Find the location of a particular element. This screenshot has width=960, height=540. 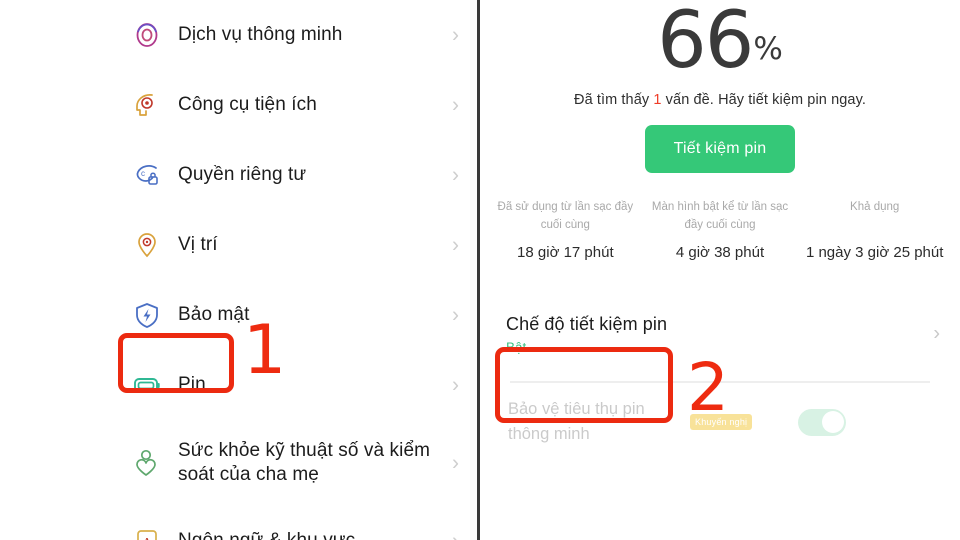

smart-battery-title: Bảo vệ tiêu thụ pin thông minh is located at coordinates (576, 421).